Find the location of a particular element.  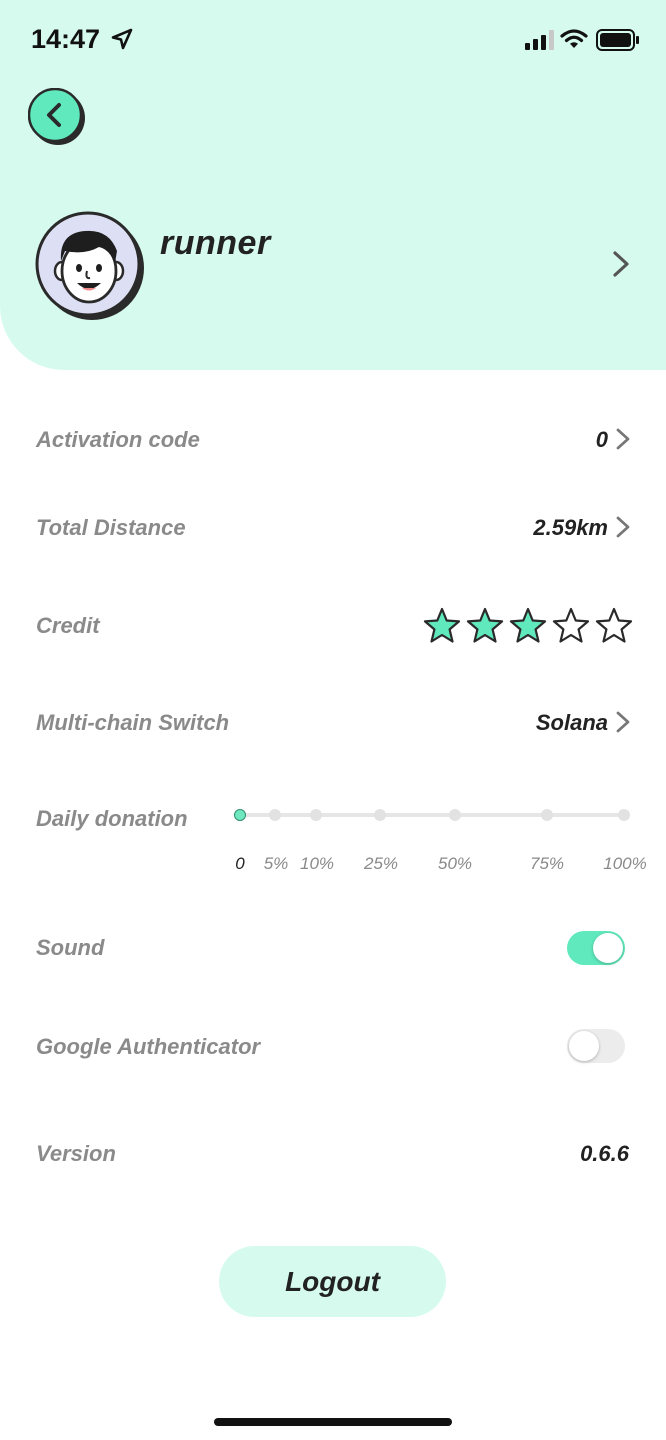

credit-rating is located at coordinates (528, 627).